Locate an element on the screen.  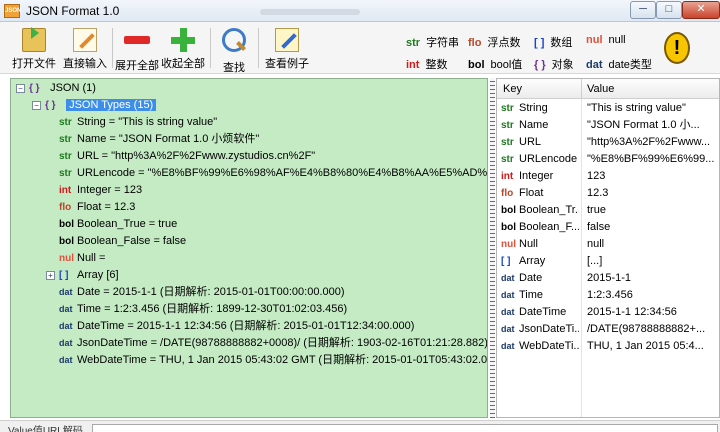
maximize-button: □ is located at coordinates (669, 10).